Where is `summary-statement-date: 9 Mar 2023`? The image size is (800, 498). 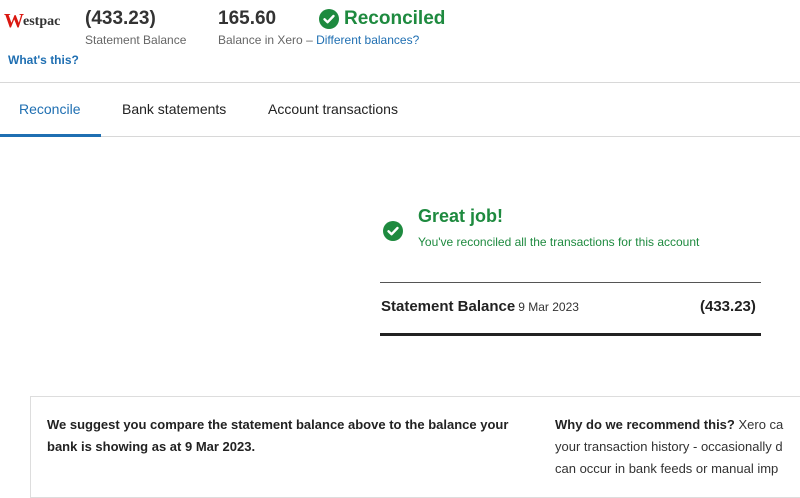 summary-statement-date: 9 Mar 2023 is located at coordinates (548, 307).